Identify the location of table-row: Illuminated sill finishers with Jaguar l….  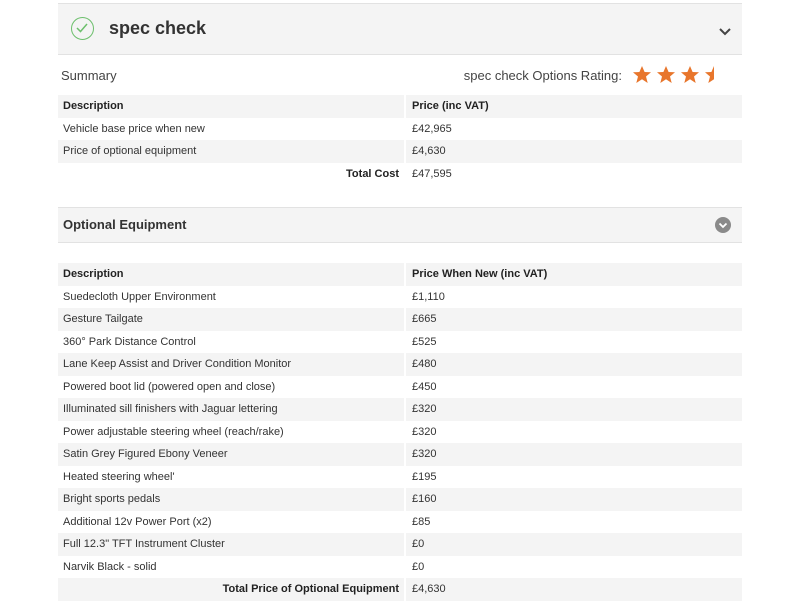
(400, 409).